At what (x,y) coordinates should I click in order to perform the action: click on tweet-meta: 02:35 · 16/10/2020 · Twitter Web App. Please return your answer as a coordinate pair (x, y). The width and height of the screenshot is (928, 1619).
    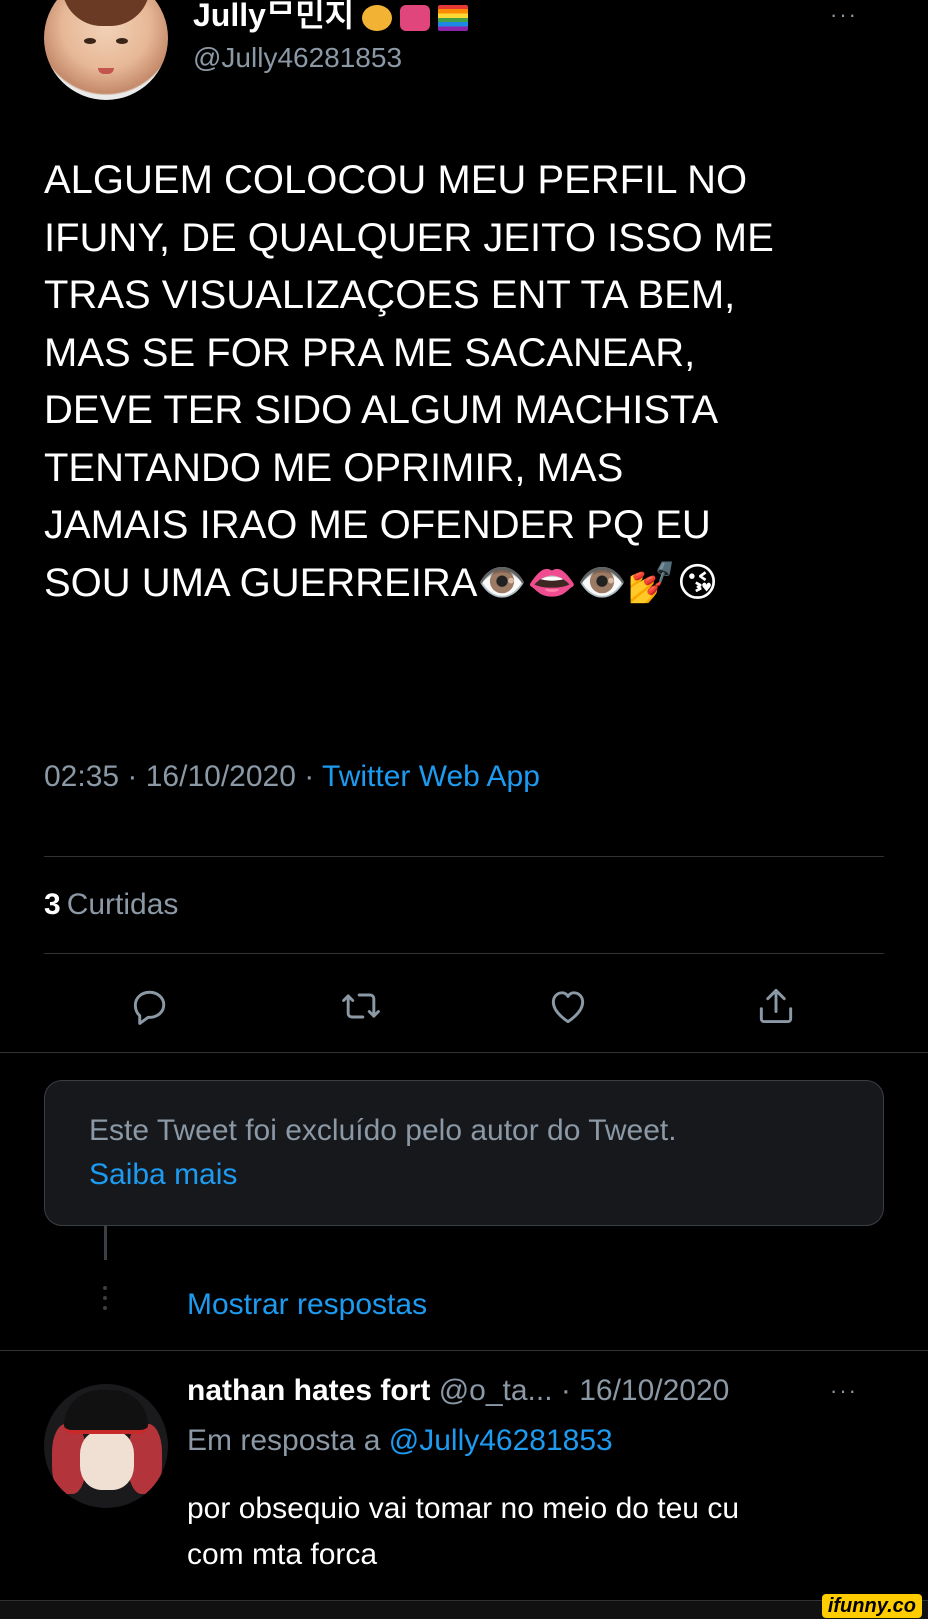
    Looking at the image, I should click on (292, 777).